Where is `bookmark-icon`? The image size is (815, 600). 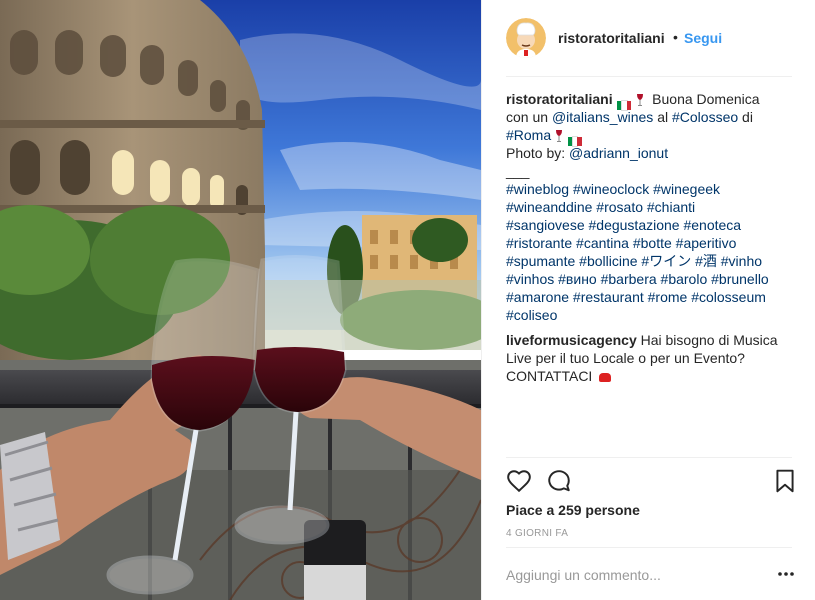
bookmark-icon is located at coordinates (785, 481).